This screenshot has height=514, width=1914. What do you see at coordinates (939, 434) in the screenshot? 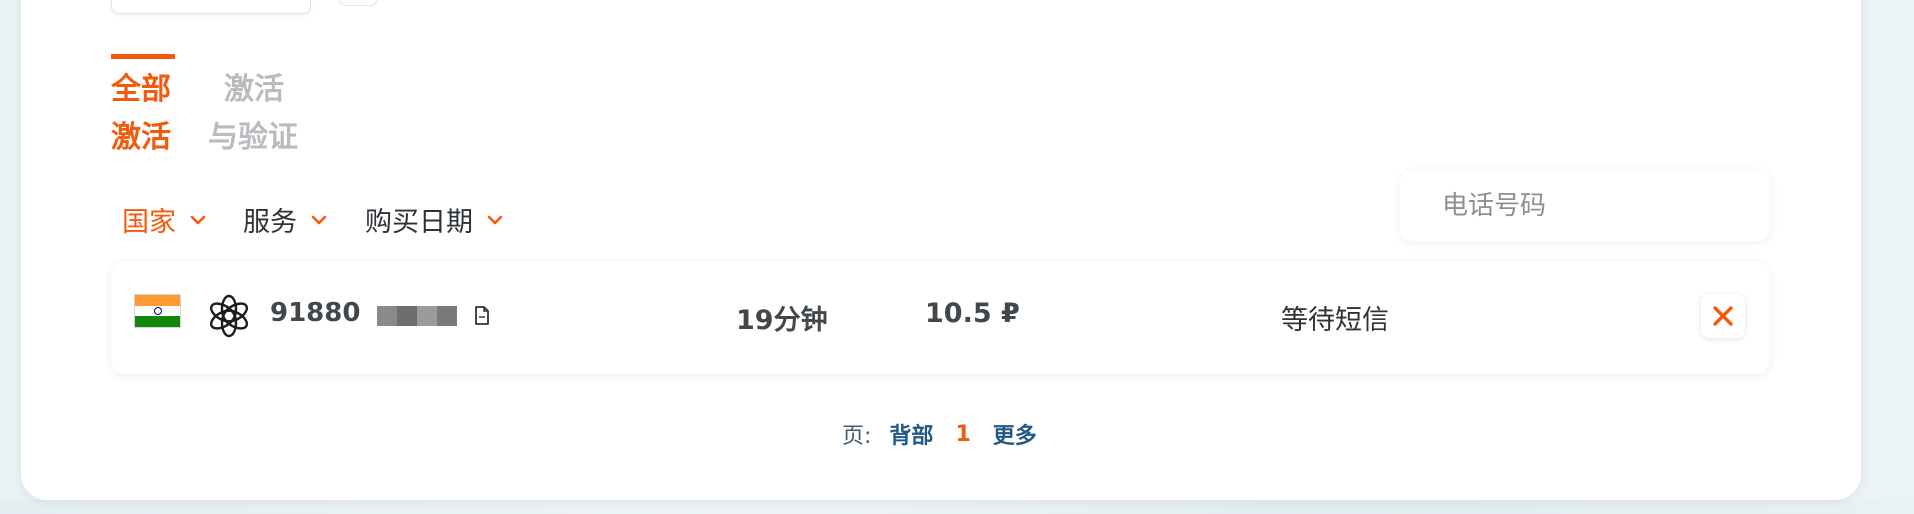
I see `pagination: 页: 背部 1 更多` at bounding box center [939, 434].